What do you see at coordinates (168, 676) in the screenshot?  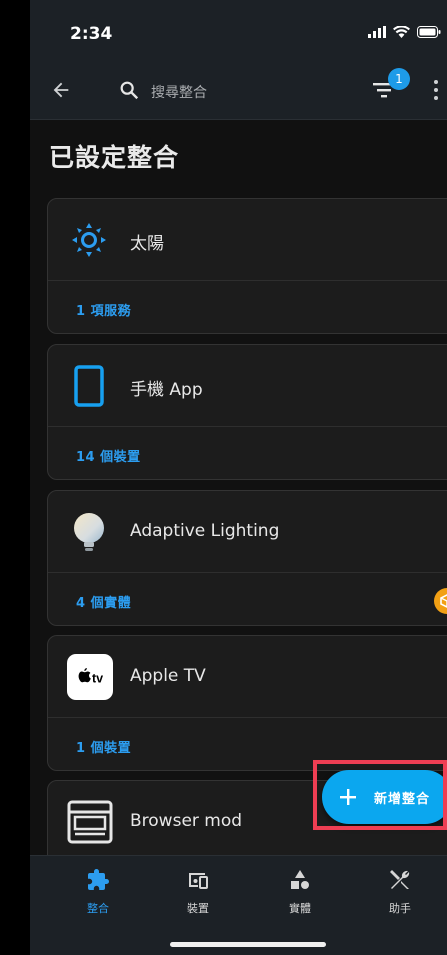 I see `integration-name: Apple TV` at bounding box center [168, 676].